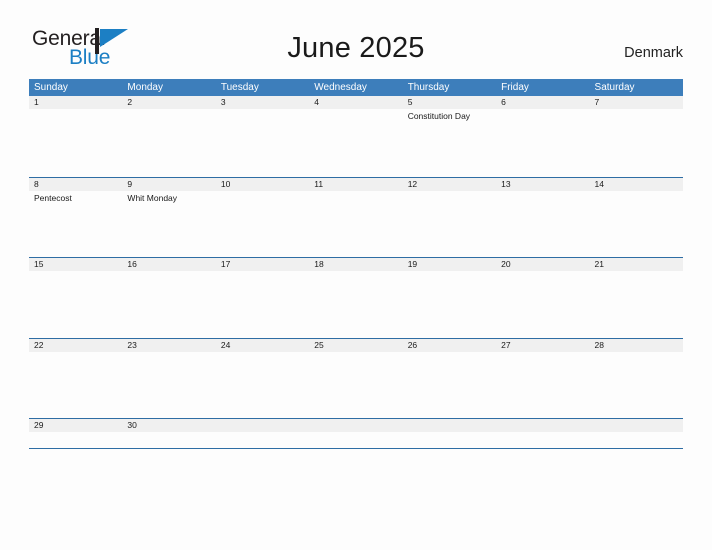 Image resolution: width=712 pixels, height=550 pixels. I want to click on day-number: 19, so click(449, 264).